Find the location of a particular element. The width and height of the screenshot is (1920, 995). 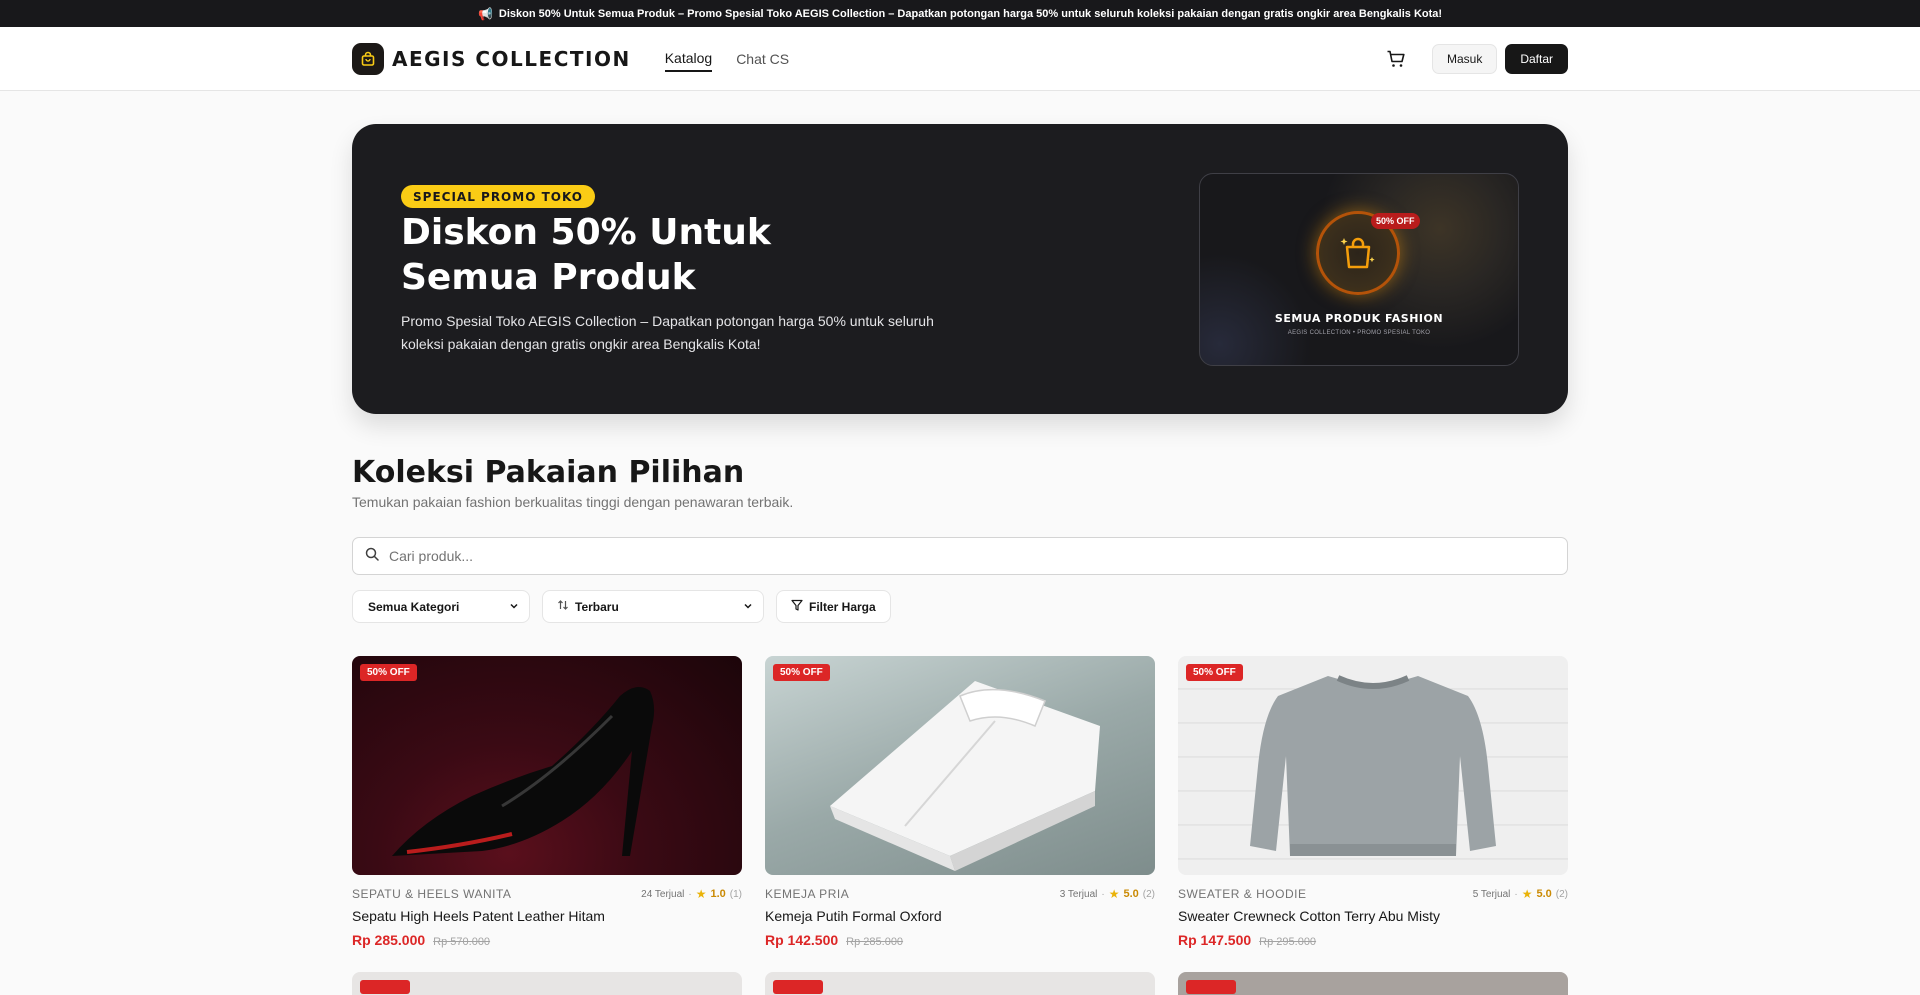

register-button: Daftar is located at coordinates (1536, 59).